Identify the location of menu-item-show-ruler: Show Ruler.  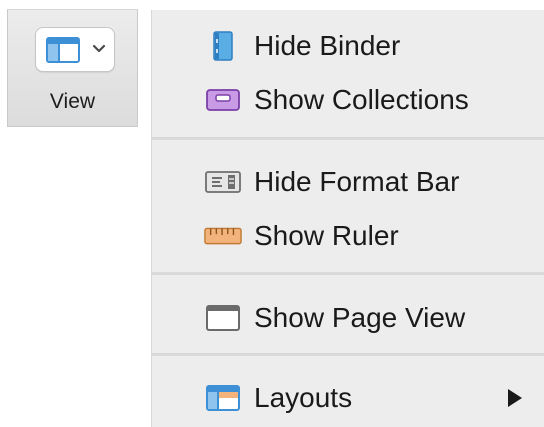
(348, 236).